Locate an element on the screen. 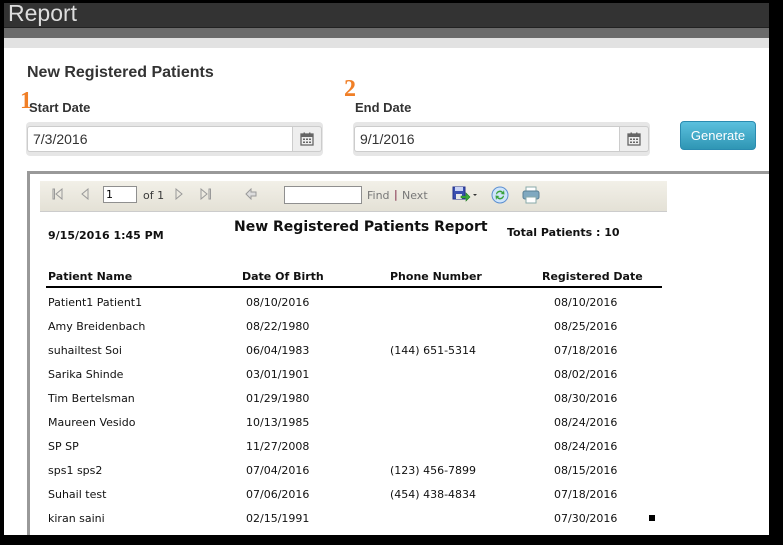  cell-date-of-birth: 01/29/1980 is located at coordinates (278, 398).